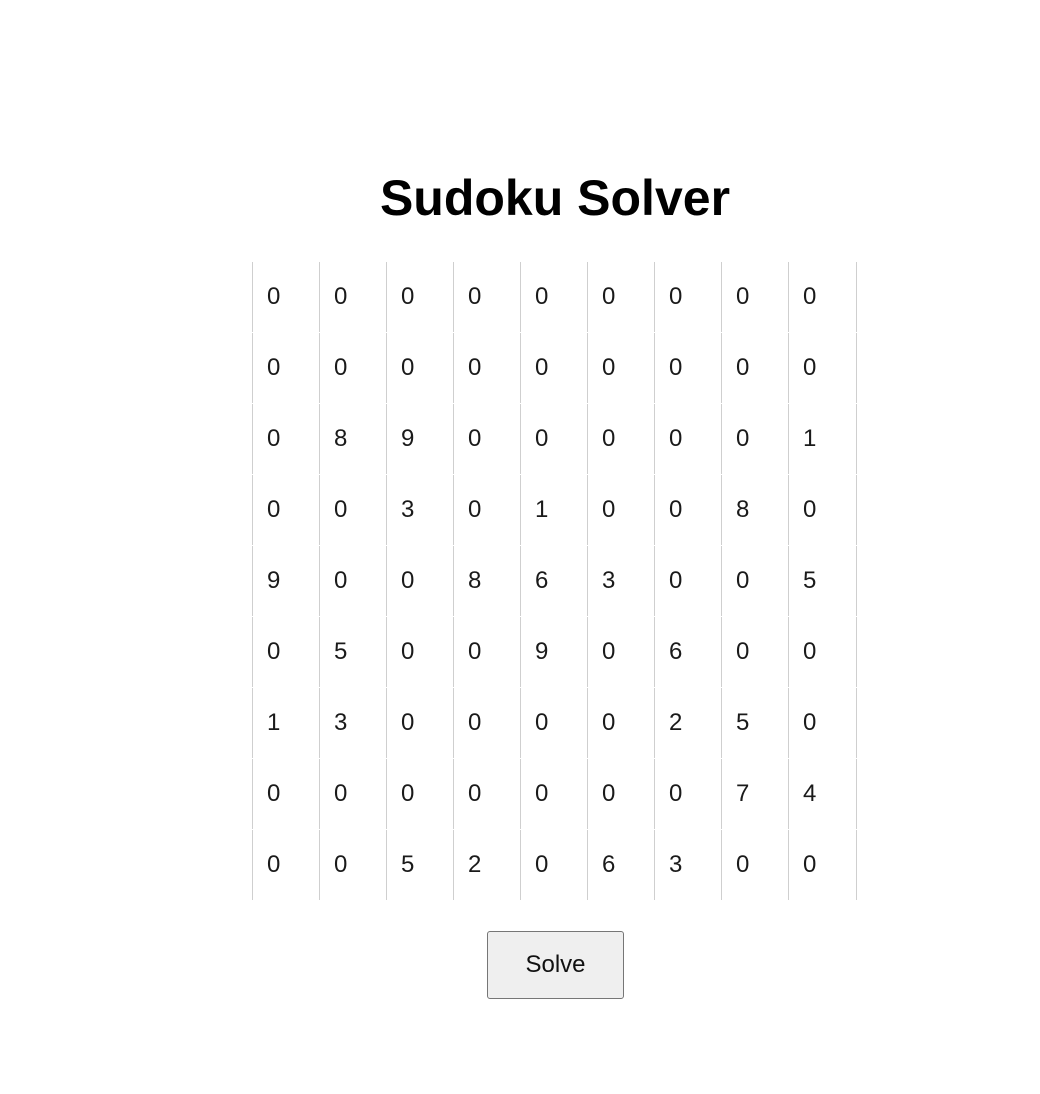 This screenshot has width=1040, height=1094. Describe the element at coordinates (486, 368) in the screenshot. I see `sudoku-cell-r2-c4: 0` at that location.